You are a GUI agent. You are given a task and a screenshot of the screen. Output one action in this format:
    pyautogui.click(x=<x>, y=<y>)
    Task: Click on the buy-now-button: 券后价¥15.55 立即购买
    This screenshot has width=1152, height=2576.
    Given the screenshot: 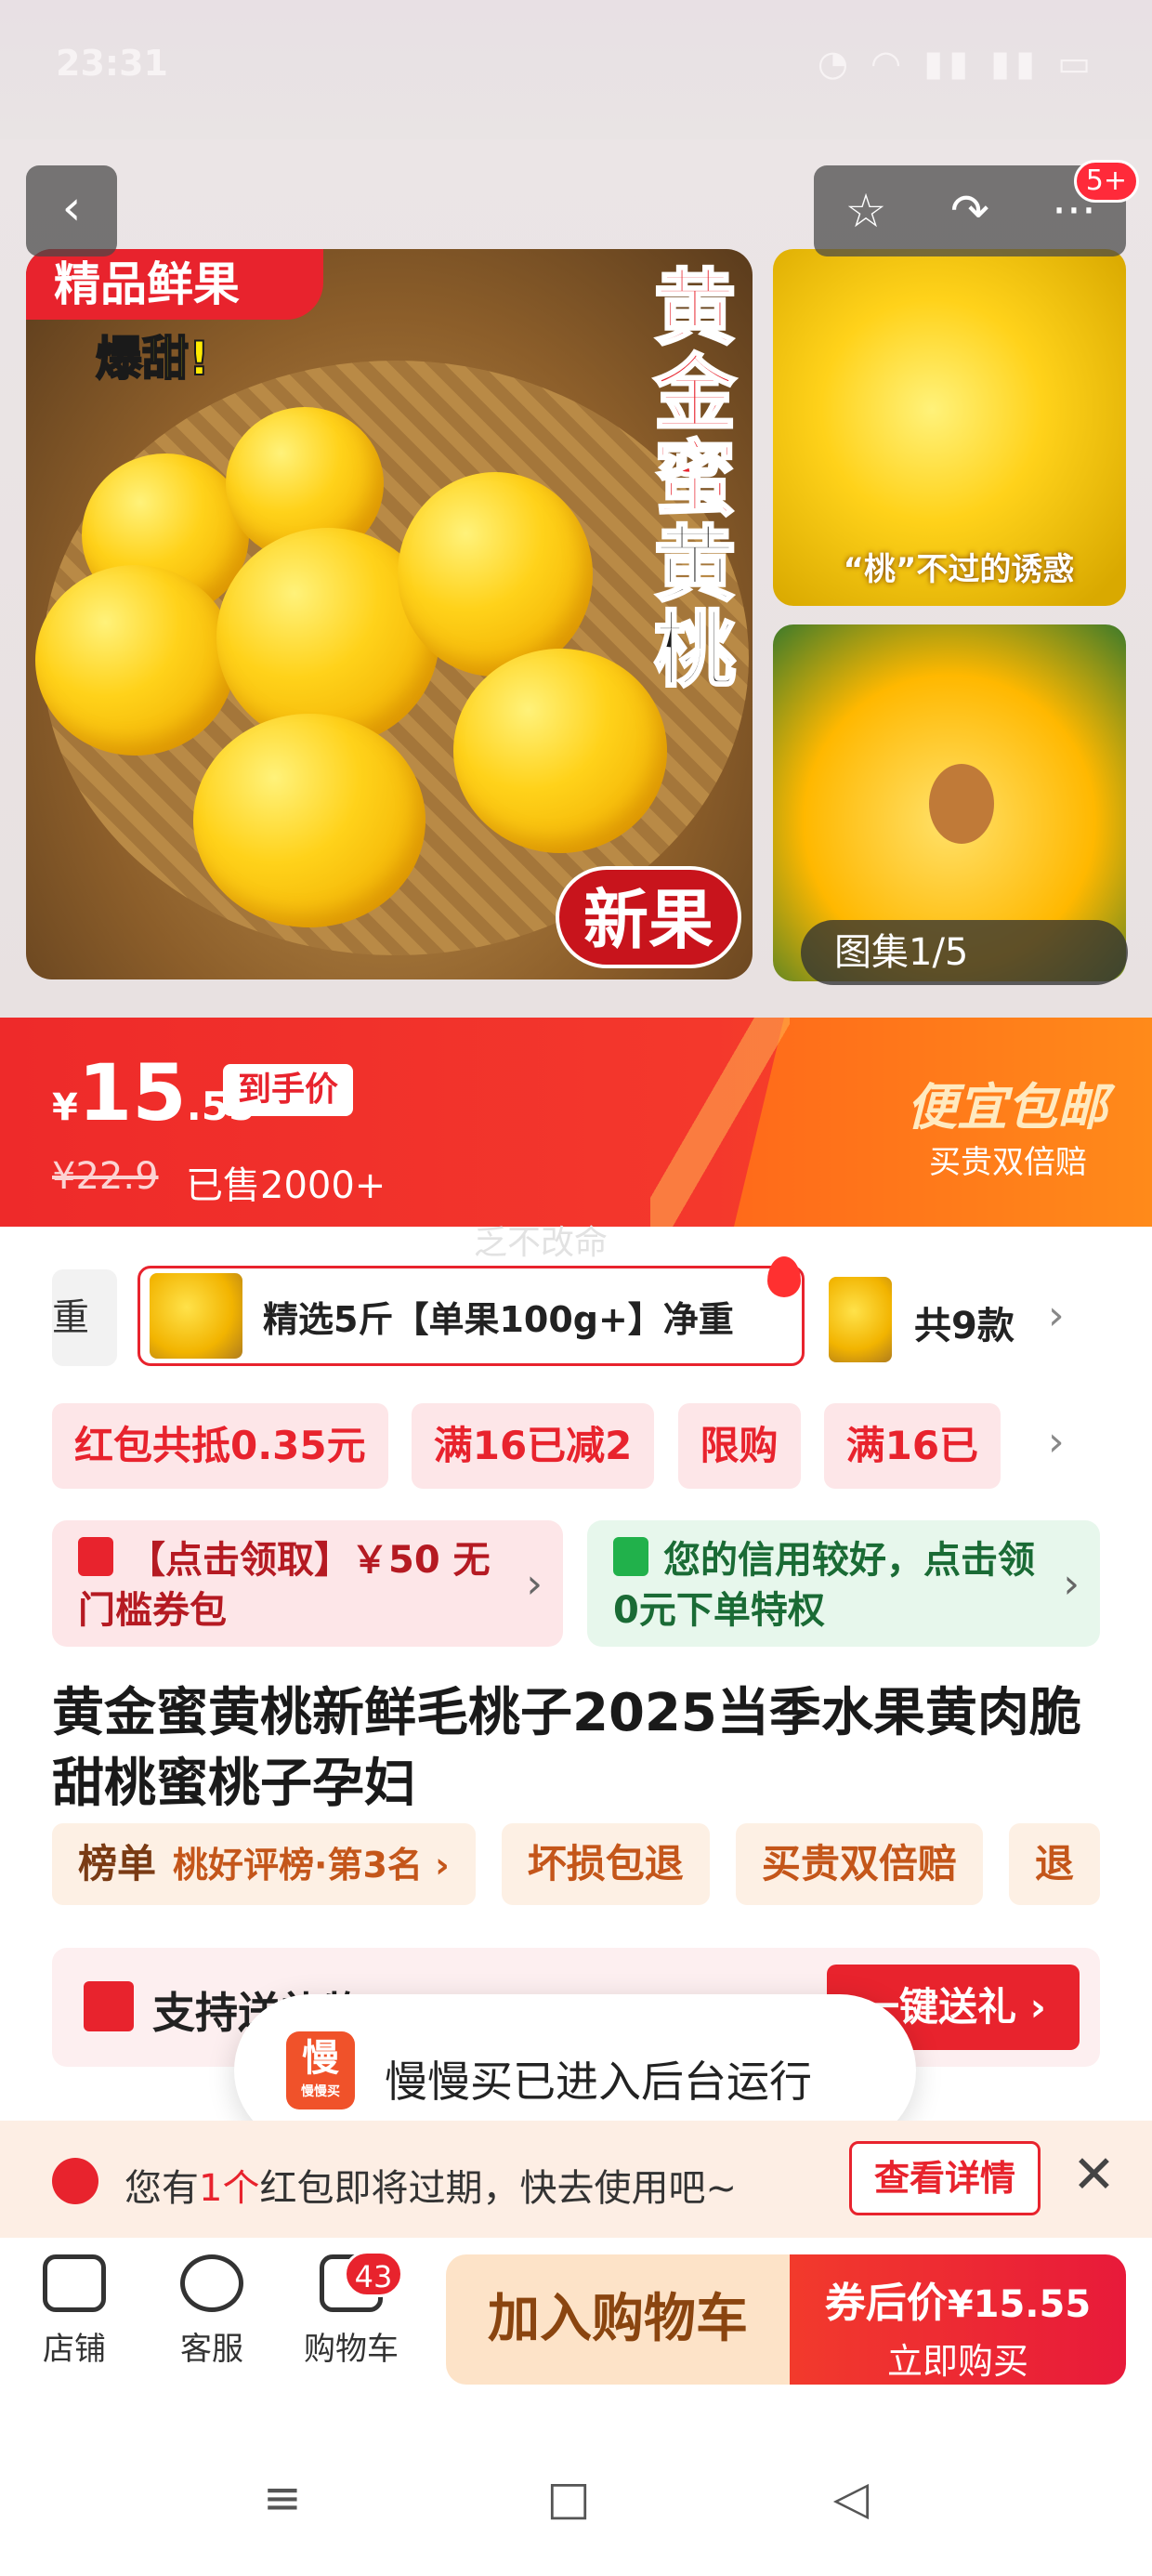 What is the action you would take?
    pyautogui.click(x=958, y=2319)
    